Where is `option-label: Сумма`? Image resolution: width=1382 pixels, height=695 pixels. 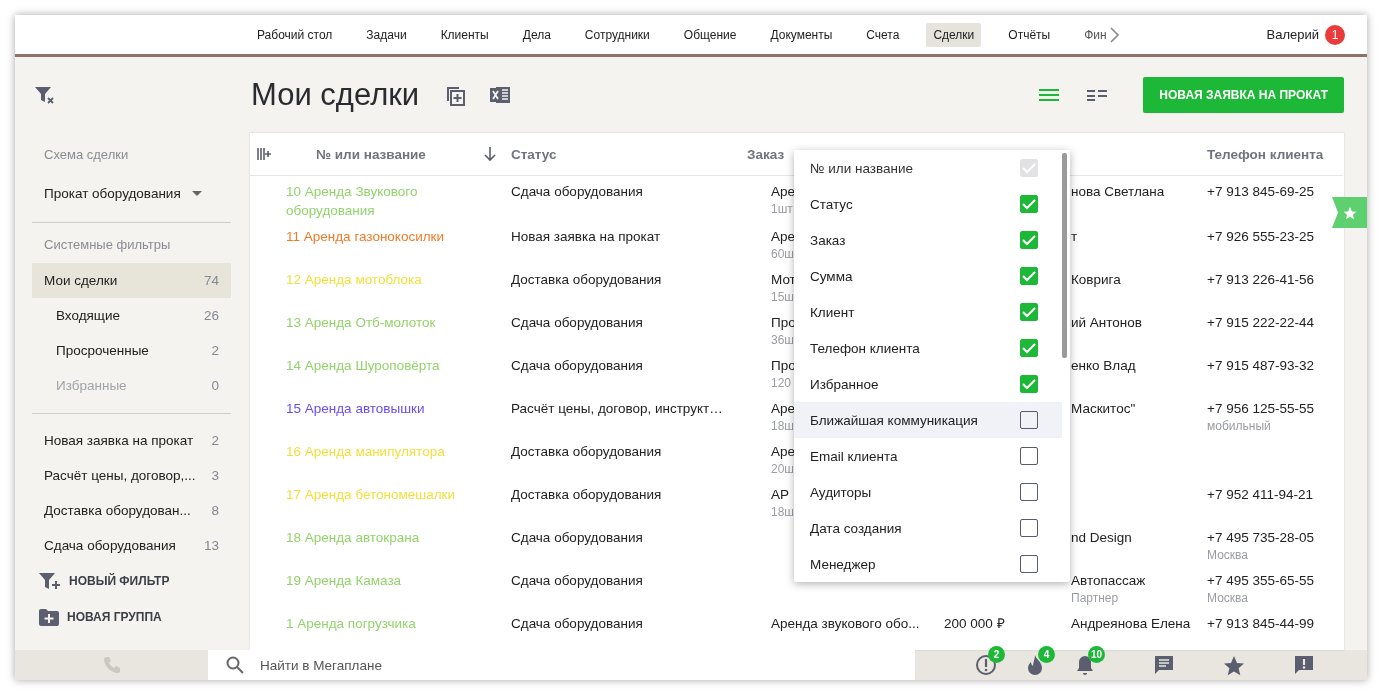 option-label: Сумма is located at coordinates (831, 276).